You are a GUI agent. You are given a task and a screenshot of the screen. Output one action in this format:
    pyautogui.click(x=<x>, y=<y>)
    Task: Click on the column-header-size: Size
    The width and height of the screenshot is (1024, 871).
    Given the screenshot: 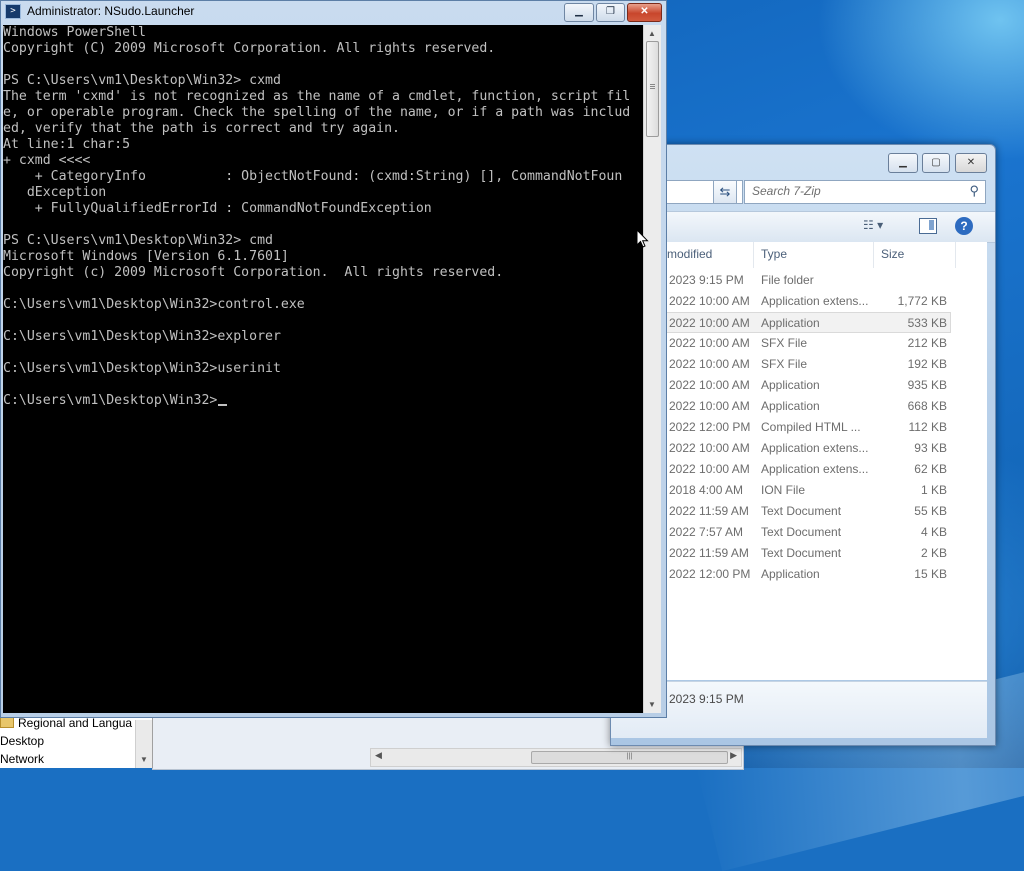 What is the action you would take?
    pyautogui.click(x=918, y=255)
    